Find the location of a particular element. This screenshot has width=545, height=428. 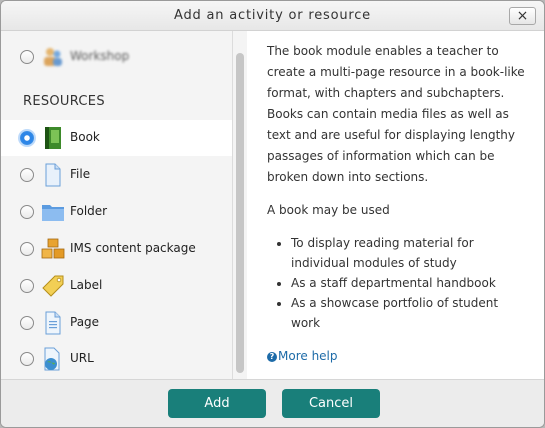

help-icon: ? is located at coordinates (272, 356).